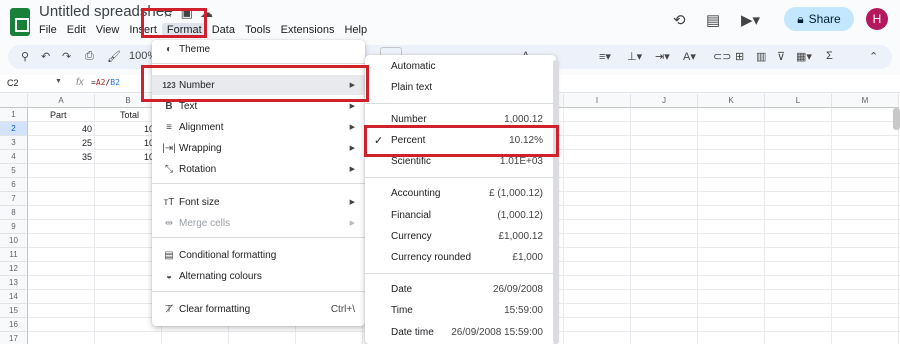  Describe the element at coordinates (258, 49) in the screenshot. I see `menu-item-theme: ◐ Theme` at that location.